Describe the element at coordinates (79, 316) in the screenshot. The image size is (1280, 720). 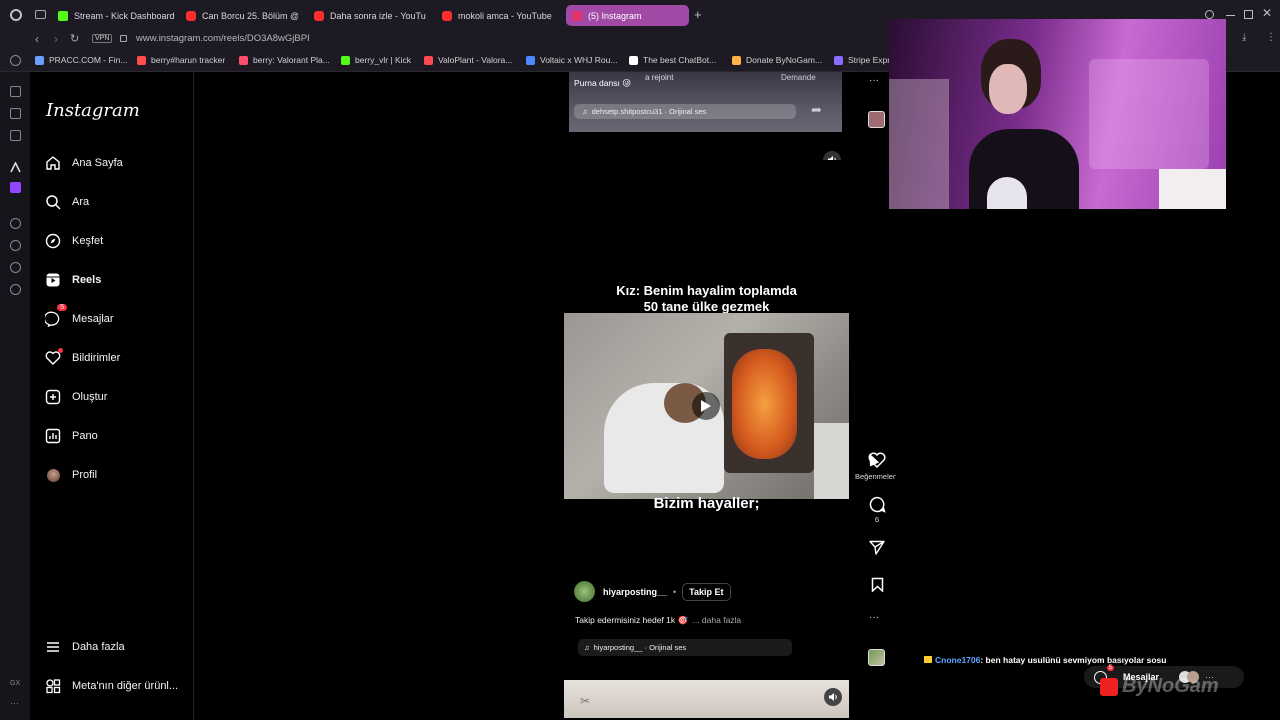
I see `nav-messages: 5 Mesajlar` at that location.